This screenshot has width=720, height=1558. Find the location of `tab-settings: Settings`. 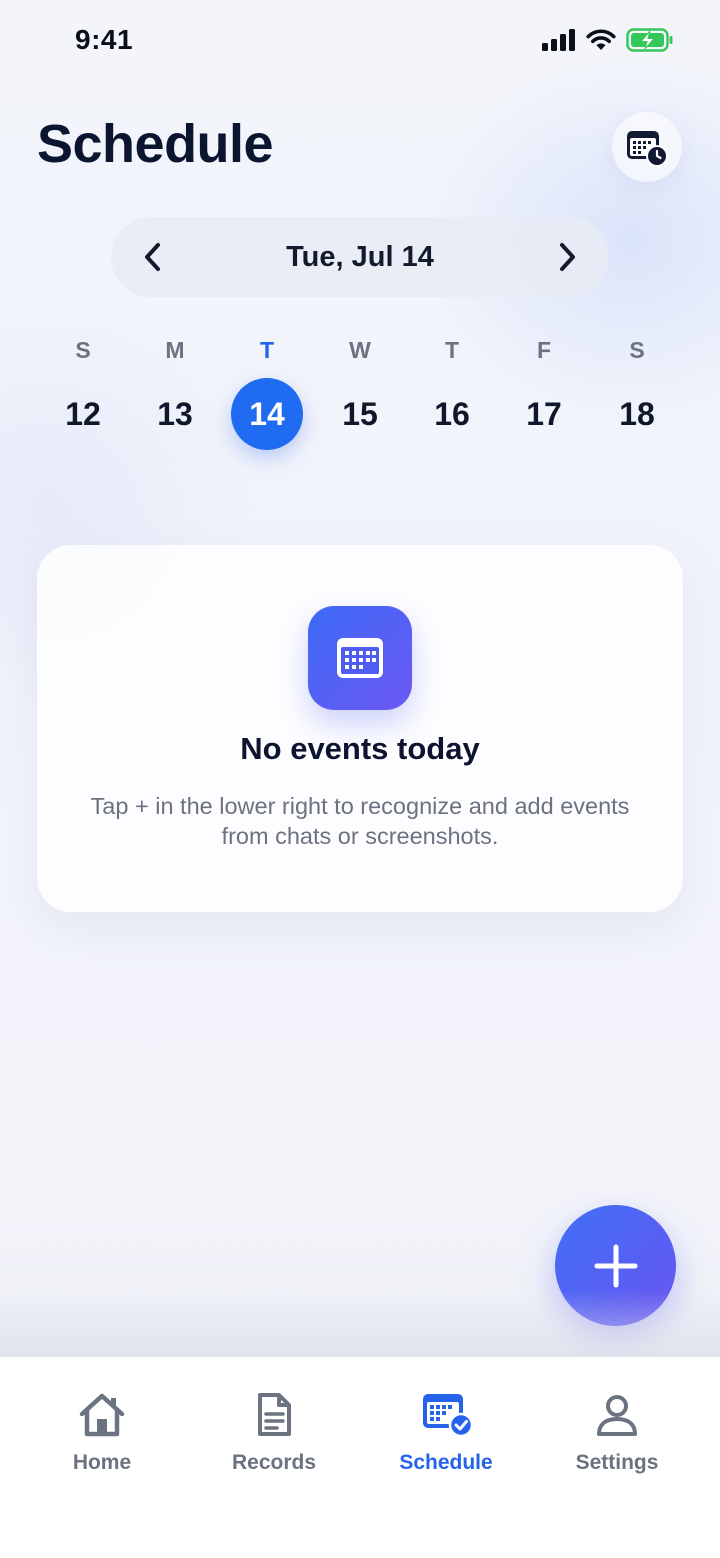

tab-settings: Settings is located at coordinates (617, 1437).